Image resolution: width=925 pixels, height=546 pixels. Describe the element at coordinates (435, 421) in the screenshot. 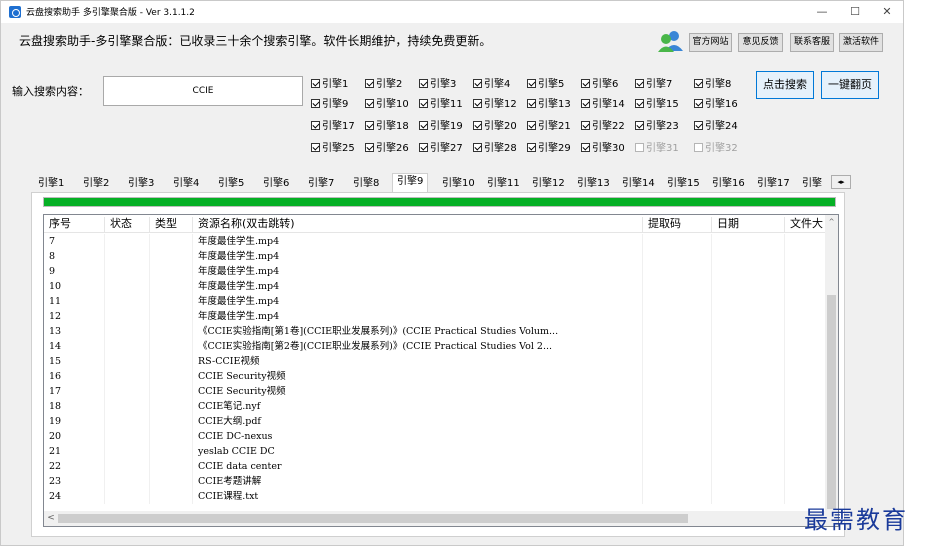

I see `table-row: 19 CCIE大纲.pdf` at that location.